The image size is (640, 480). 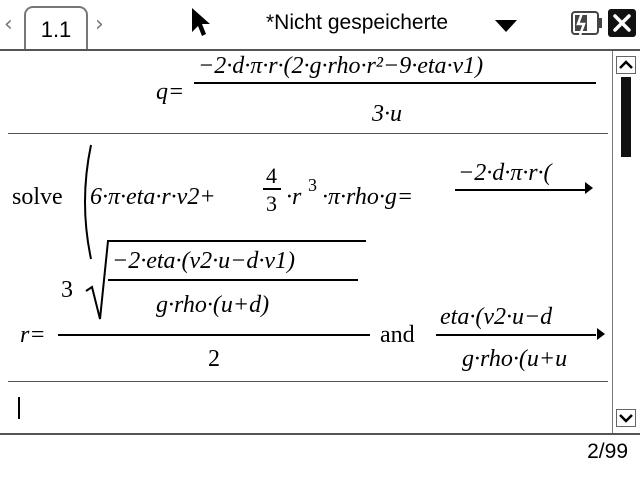 I want to click on result-lhs: q=, so click(x=170, y=92).